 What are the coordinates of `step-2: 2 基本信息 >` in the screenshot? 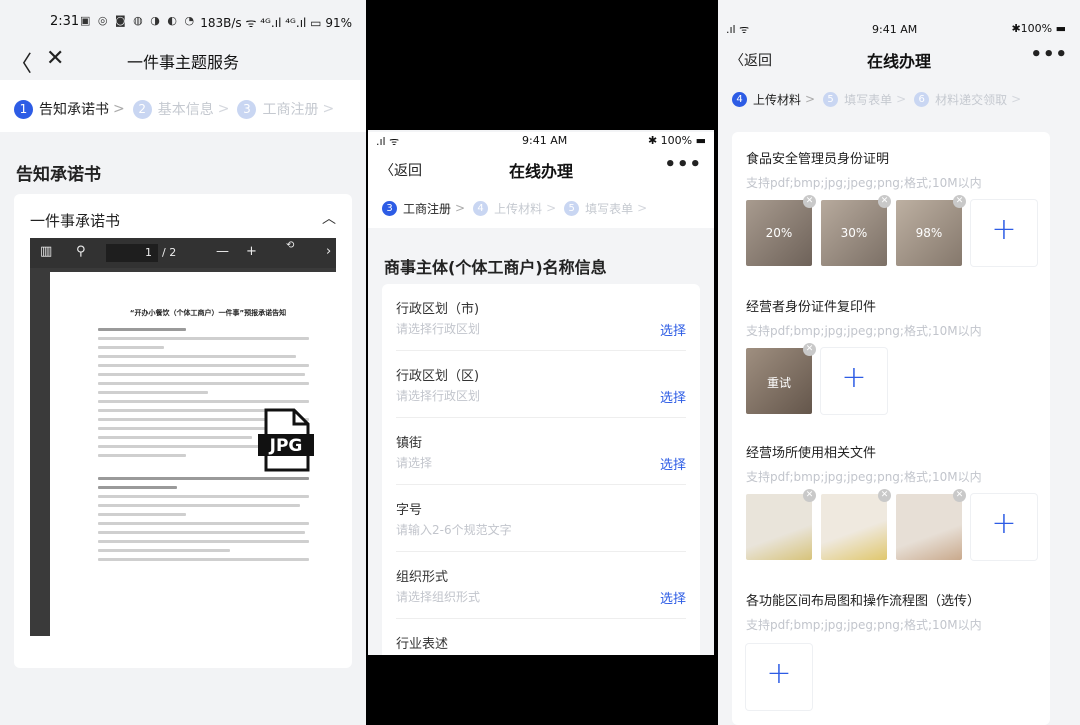 It's located at (180, 109).